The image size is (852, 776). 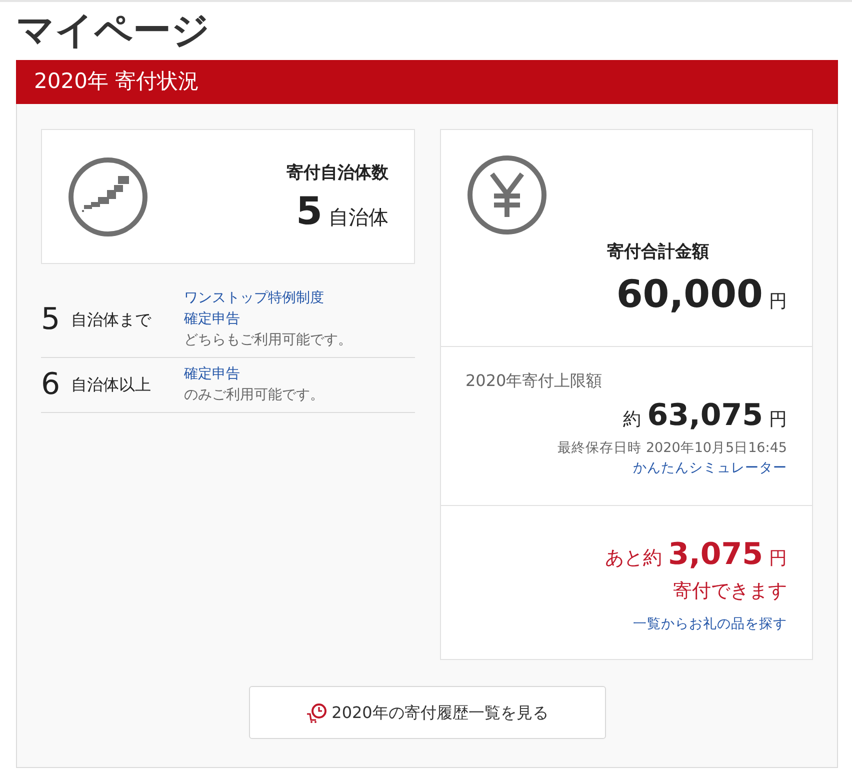 I want to click on remaining-amount: 3,075, so click(x=715, y=555).